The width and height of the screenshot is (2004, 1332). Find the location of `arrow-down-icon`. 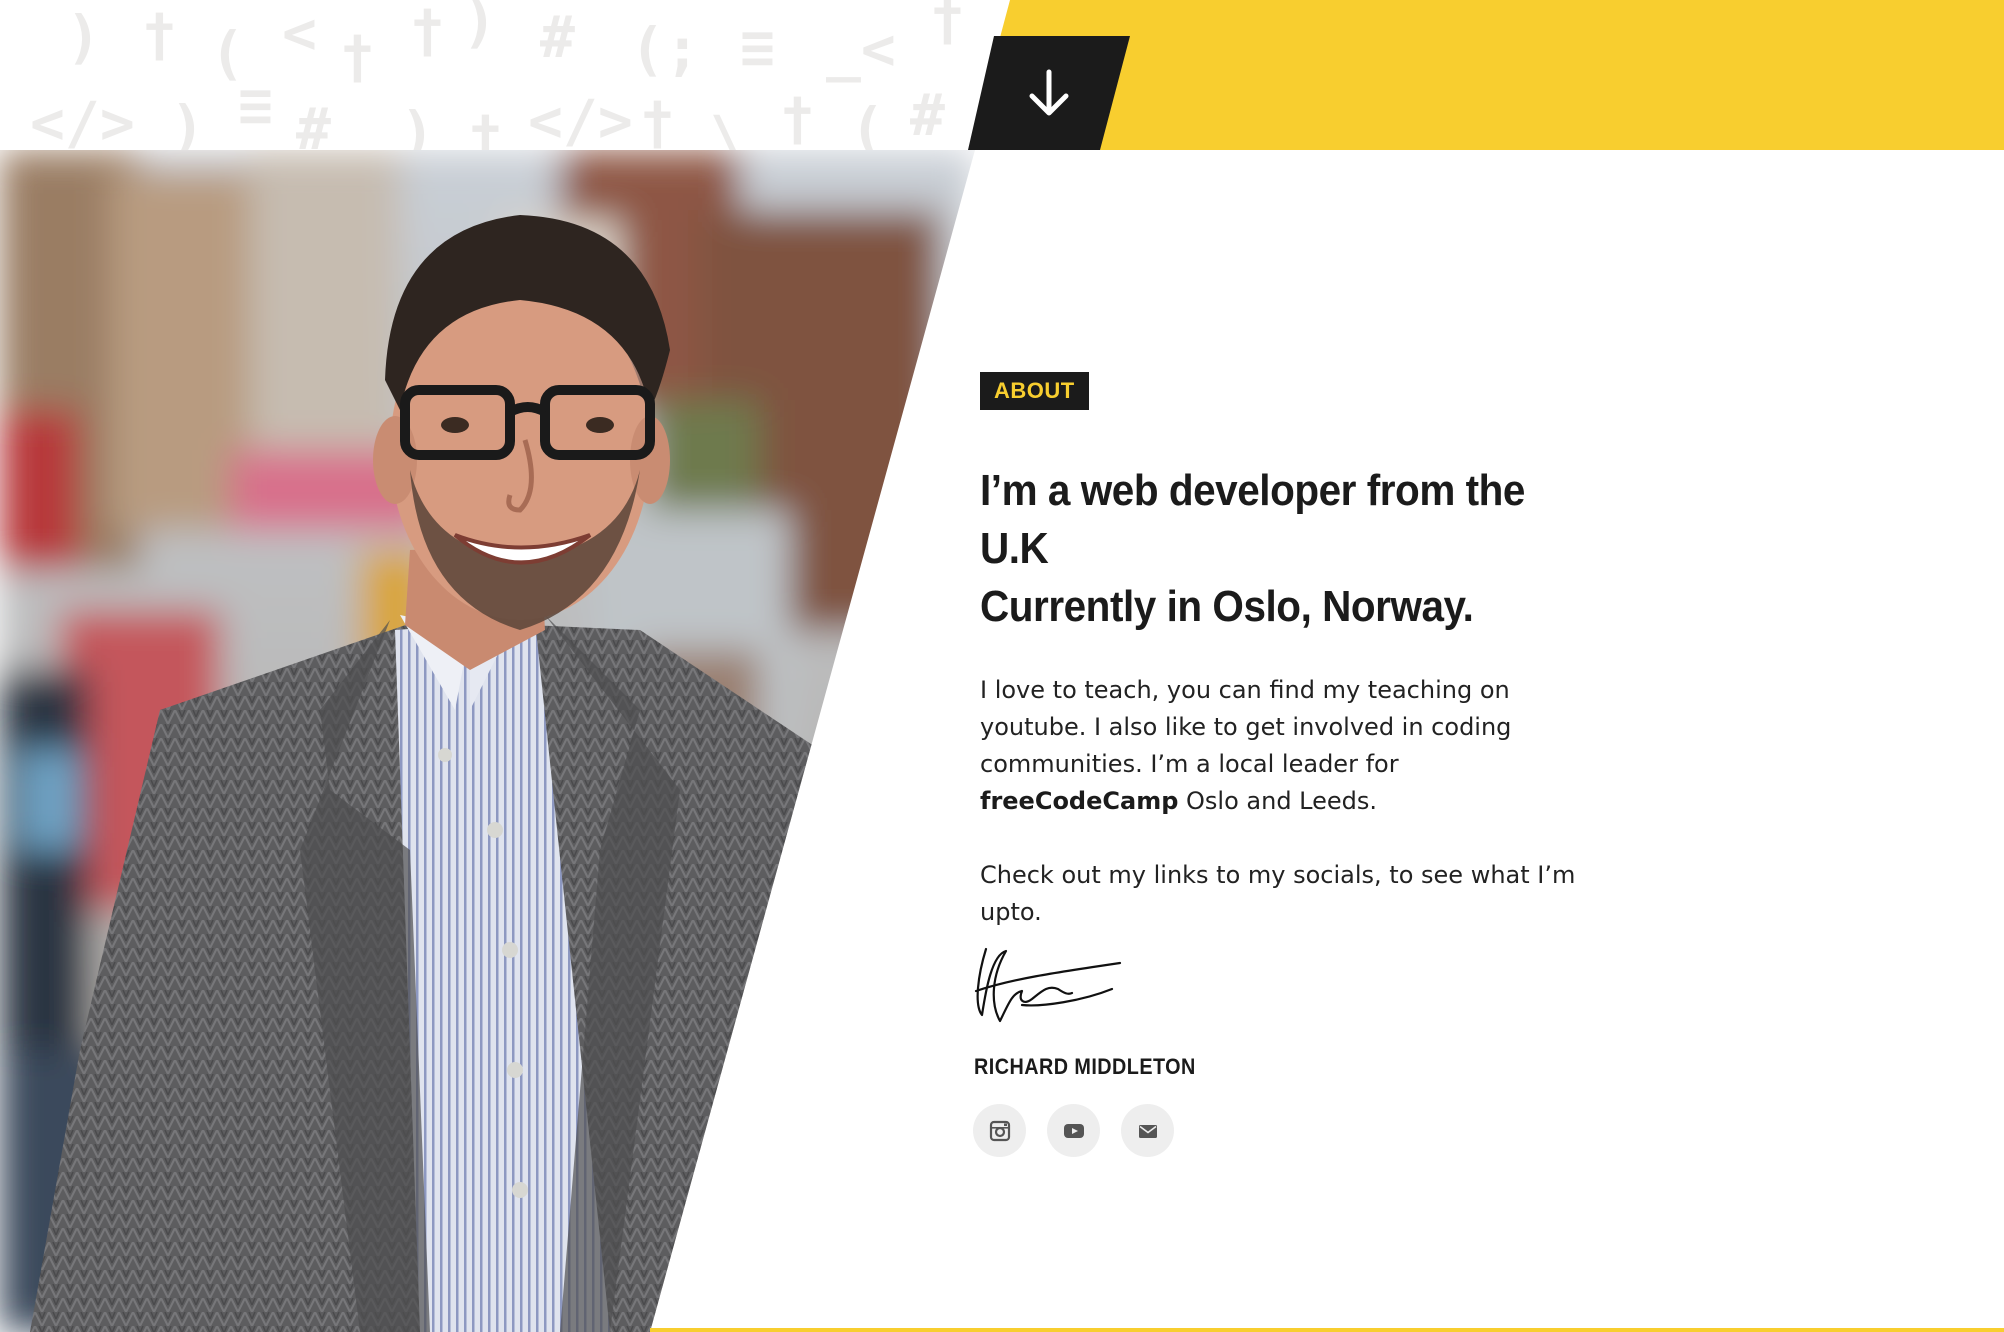

arrow-down-icon is located at coordinates (1049, 92).